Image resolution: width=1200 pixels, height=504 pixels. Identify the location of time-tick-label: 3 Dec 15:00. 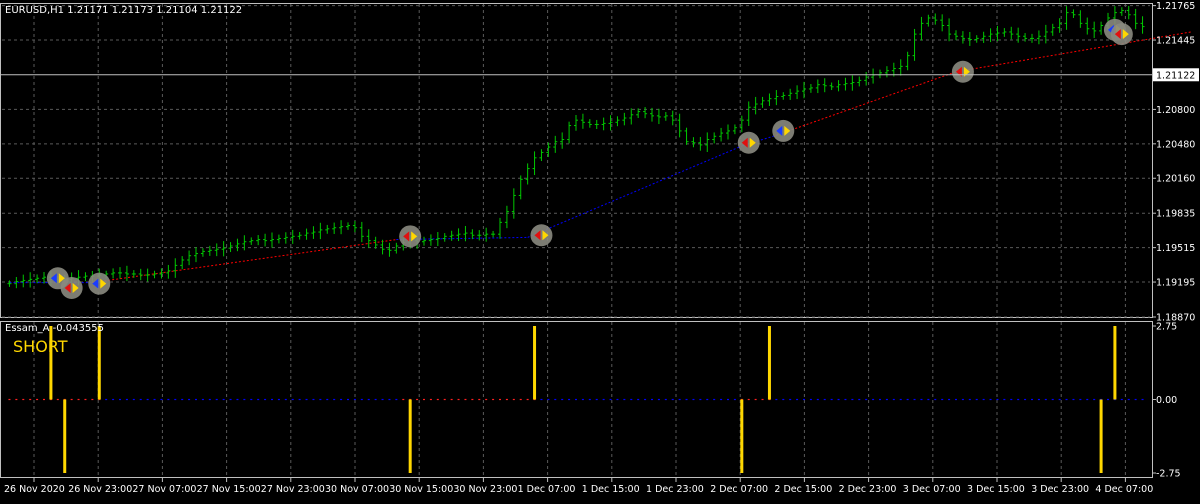
(996, 489).